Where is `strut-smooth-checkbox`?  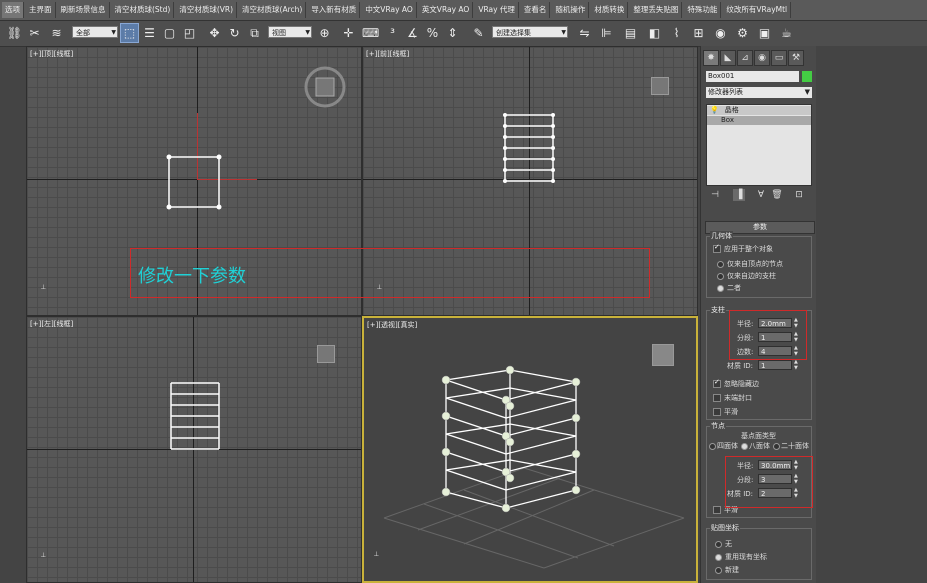 strut-smooth-checkbox is located at coordinates (717, 412).